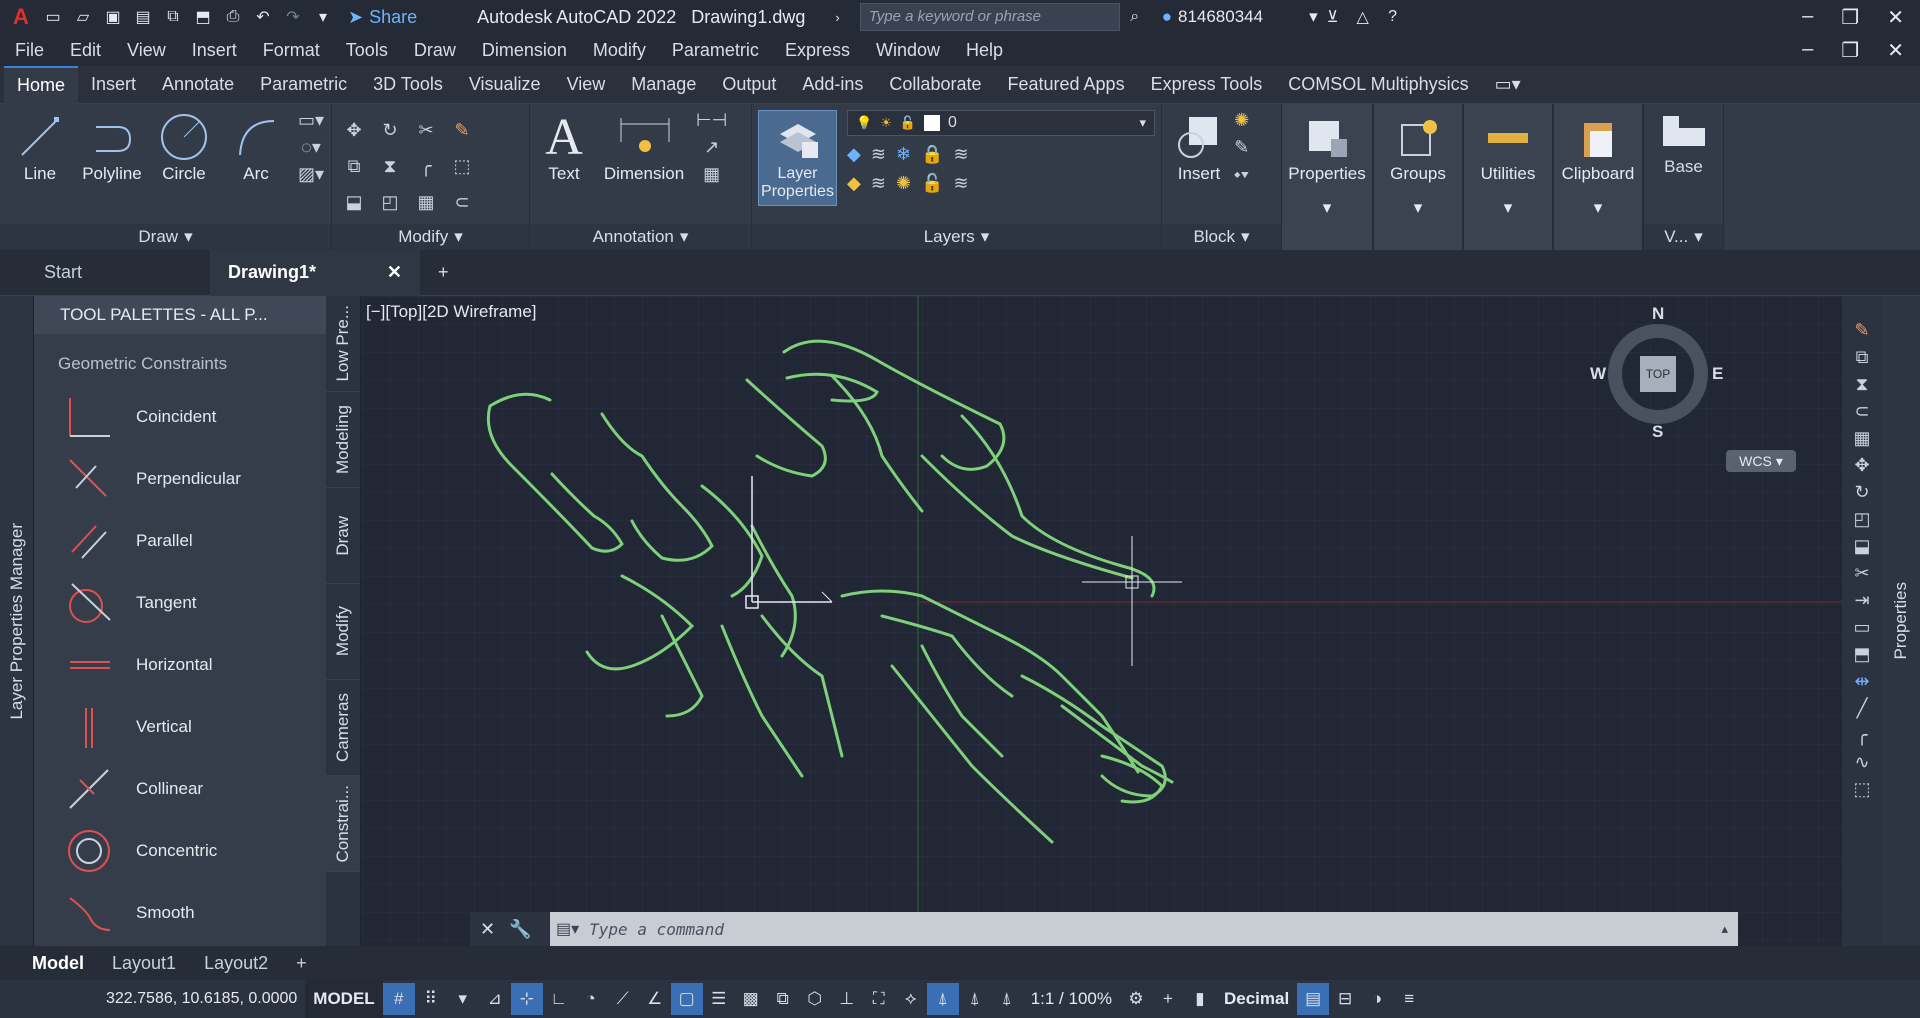  Describe the element at coordinates (1136, 999) in the screenshot. I see `workspace-gear-icon: ⚙` at that location.